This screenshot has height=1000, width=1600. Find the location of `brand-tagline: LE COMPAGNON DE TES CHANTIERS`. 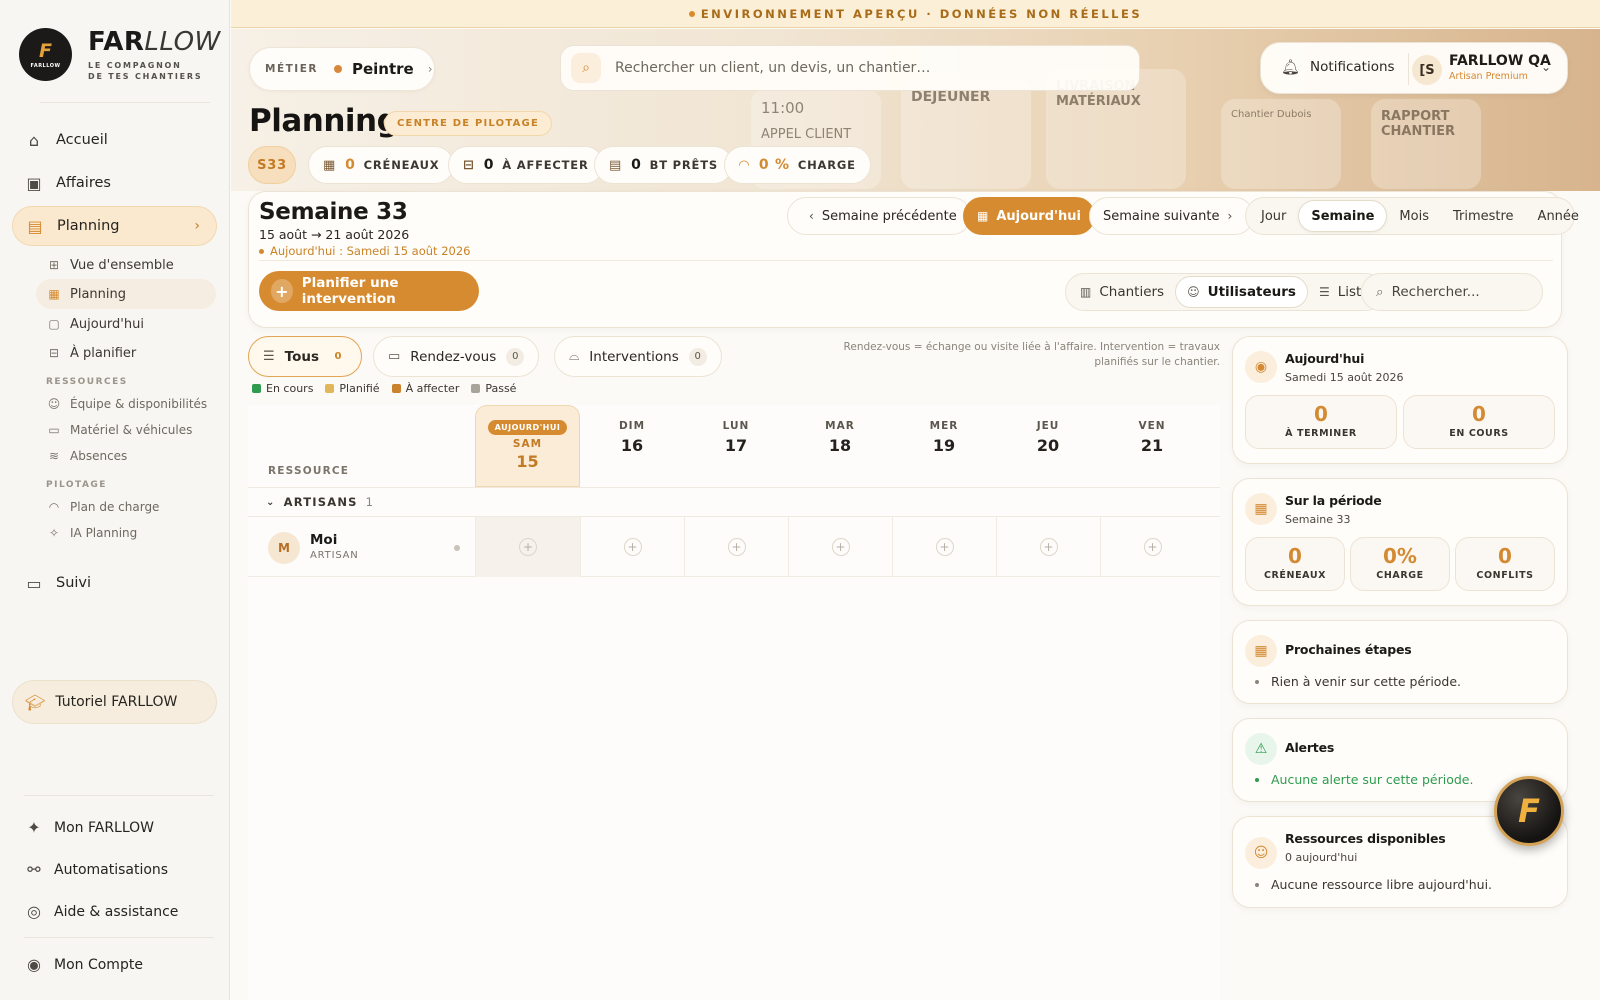

brand-tagline: LE COMPAGNON DE TES CHANTIERS is located at coordinates (145, 71).